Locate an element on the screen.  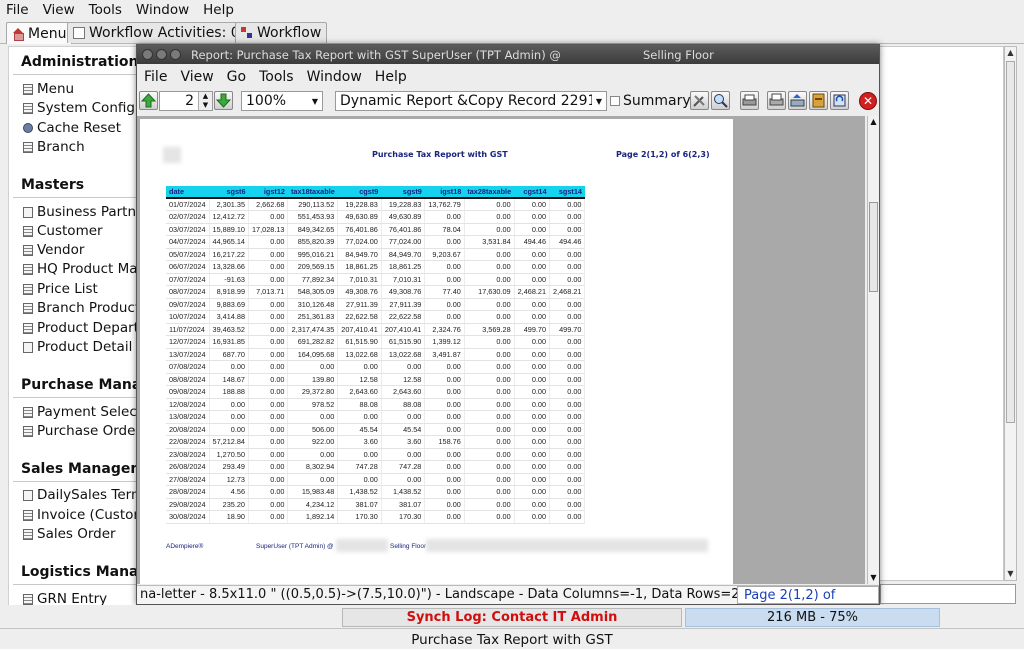
customize-button is located at coordinates (699, 100).